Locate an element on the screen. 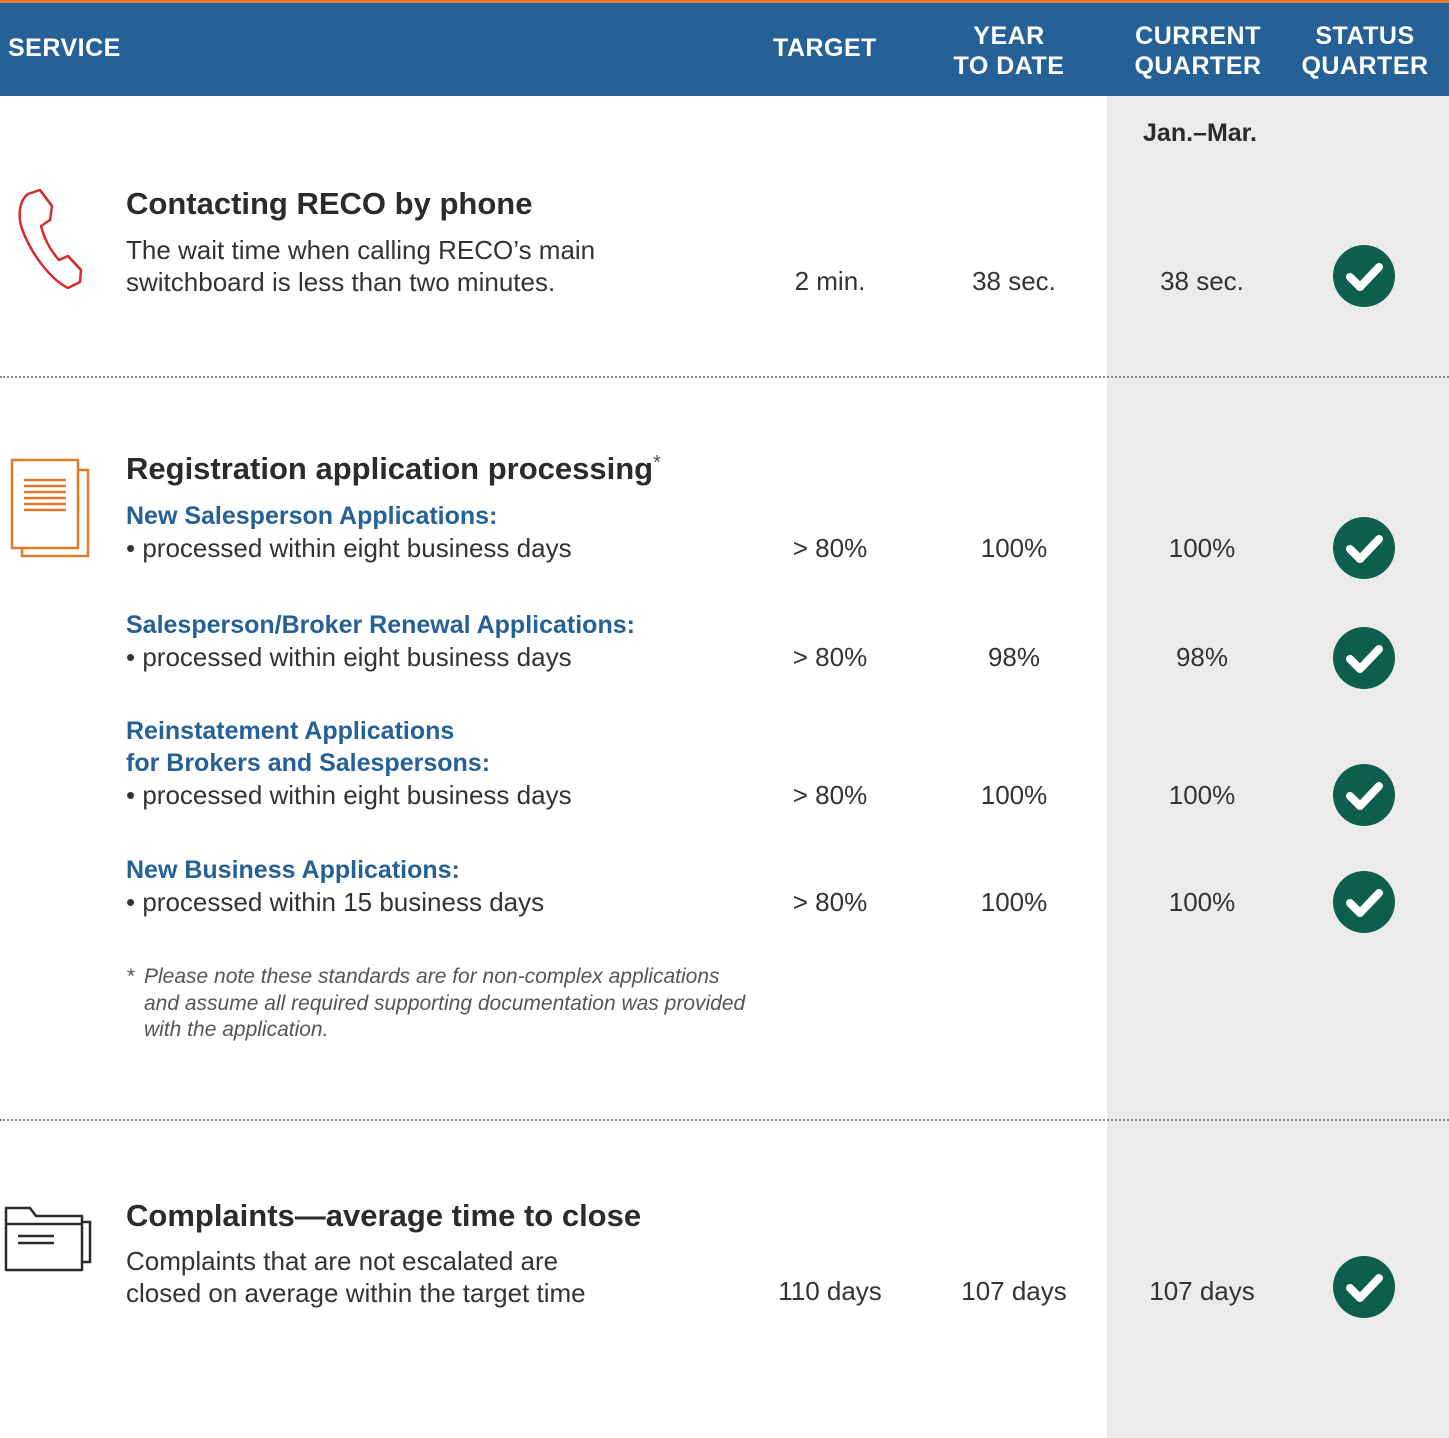 The width and height of the screenshot is (1449, 1438). col-target-header: TARGET is located at coordinates (825, 48).